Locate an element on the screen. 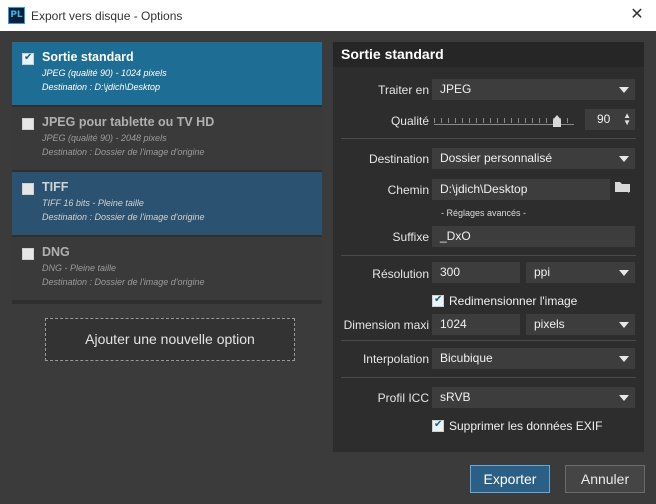 The height and width of the screenshot is (504, 656). spin-arrows-icon: ▲ ▼ is located at coordinates (627, 119).